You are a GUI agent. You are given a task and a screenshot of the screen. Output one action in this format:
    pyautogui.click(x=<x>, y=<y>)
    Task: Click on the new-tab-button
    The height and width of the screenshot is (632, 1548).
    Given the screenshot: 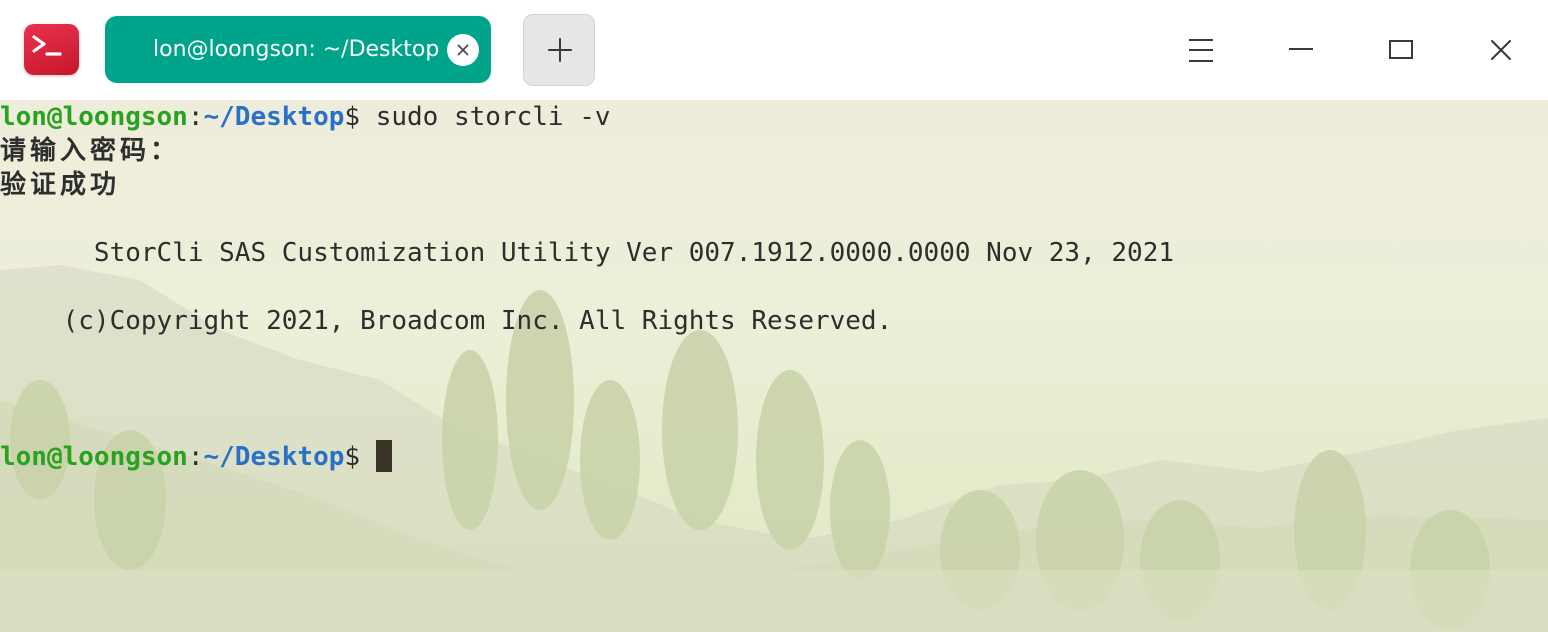 What is the action you would take?
    pyautogui.click(x=559, y=50)
    